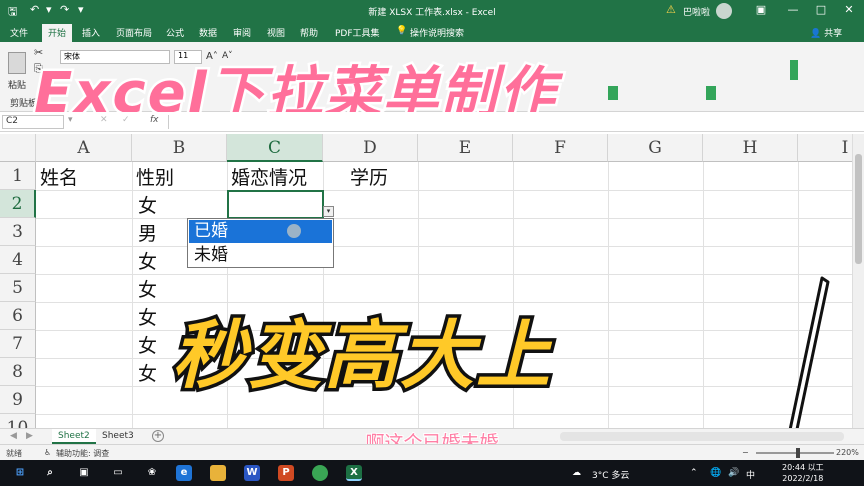 The image size is (864, 486). What do you see at coordinates (218, 473) in the screenshot?
I see `folder-icon` at bounding box center [218, 473].